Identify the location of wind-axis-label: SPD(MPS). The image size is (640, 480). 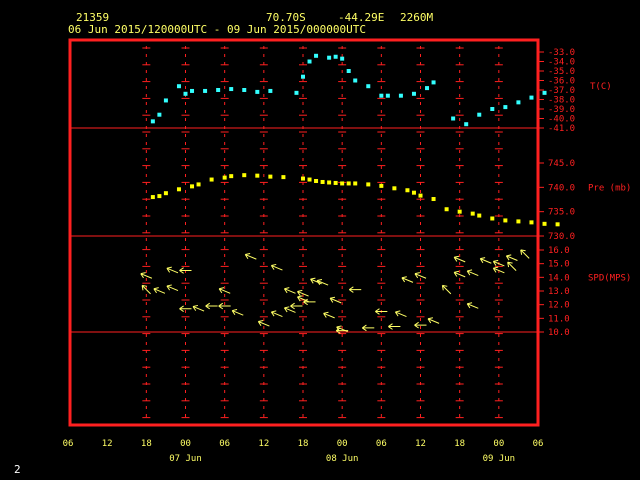
(609, 278).